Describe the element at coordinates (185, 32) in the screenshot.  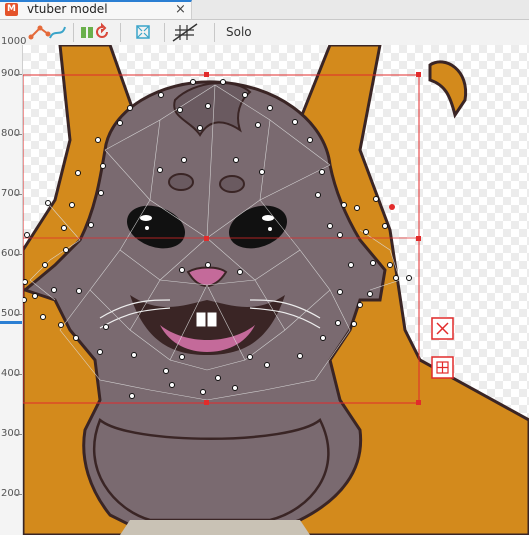
I see `grid-icon` at that location.